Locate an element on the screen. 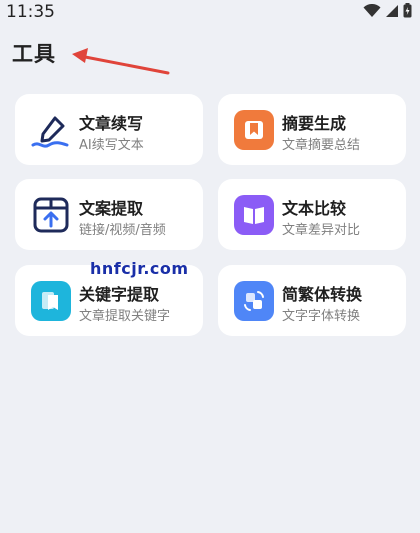 The height and width of the screenshot is (533, 420). tool-card-article-continue: 文章续写 AI续写文本 is located at coordinates (109, 129).